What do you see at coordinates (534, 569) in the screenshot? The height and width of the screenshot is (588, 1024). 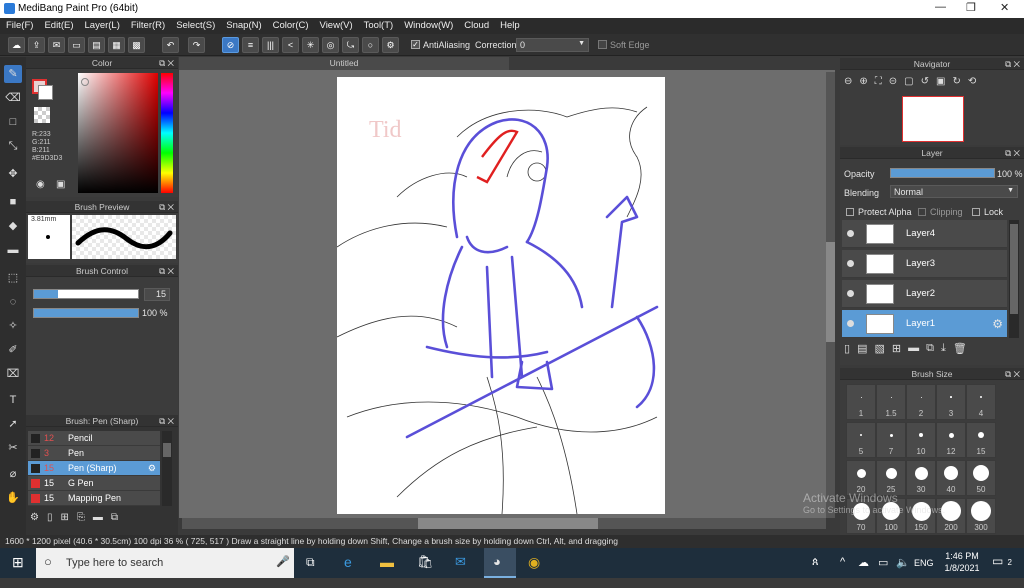 I see `chrome-icon: ◉` at bounding box center [534, 569].